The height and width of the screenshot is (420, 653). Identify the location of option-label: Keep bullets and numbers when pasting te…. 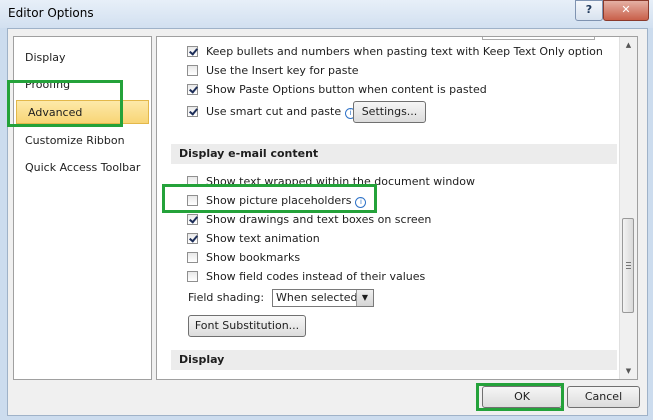
(404, 51).